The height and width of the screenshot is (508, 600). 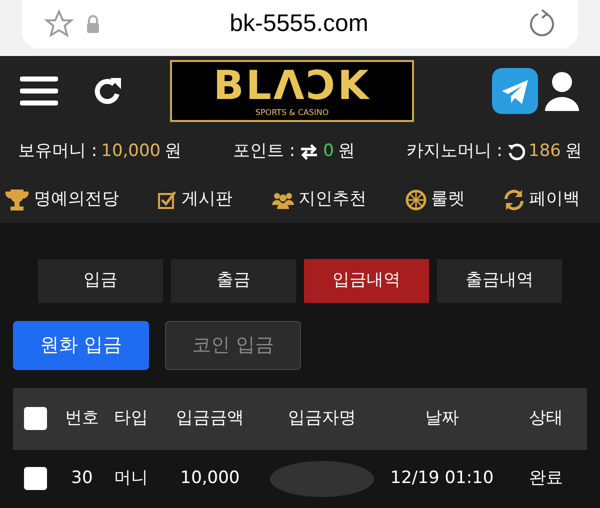 I want to click on tab: 입금, so click(x=100, y=281).